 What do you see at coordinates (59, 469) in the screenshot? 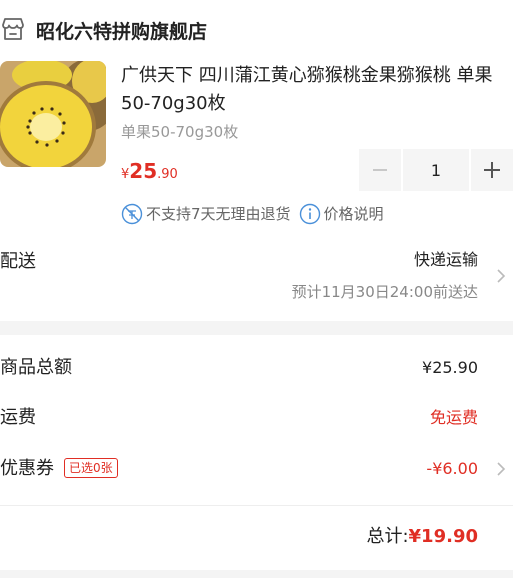
I see `coupon-row: 优惠券 已选0张` at bounding box center [59, 469].